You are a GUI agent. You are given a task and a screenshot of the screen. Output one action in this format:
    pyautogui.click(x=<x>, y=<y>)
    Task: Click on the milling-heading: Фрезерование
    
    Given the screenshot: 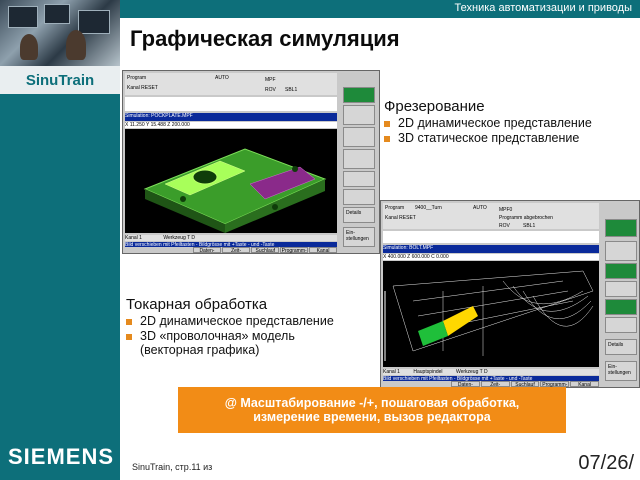 What is the action you would take?
    pyautogui.click(x=434, y=106)
    